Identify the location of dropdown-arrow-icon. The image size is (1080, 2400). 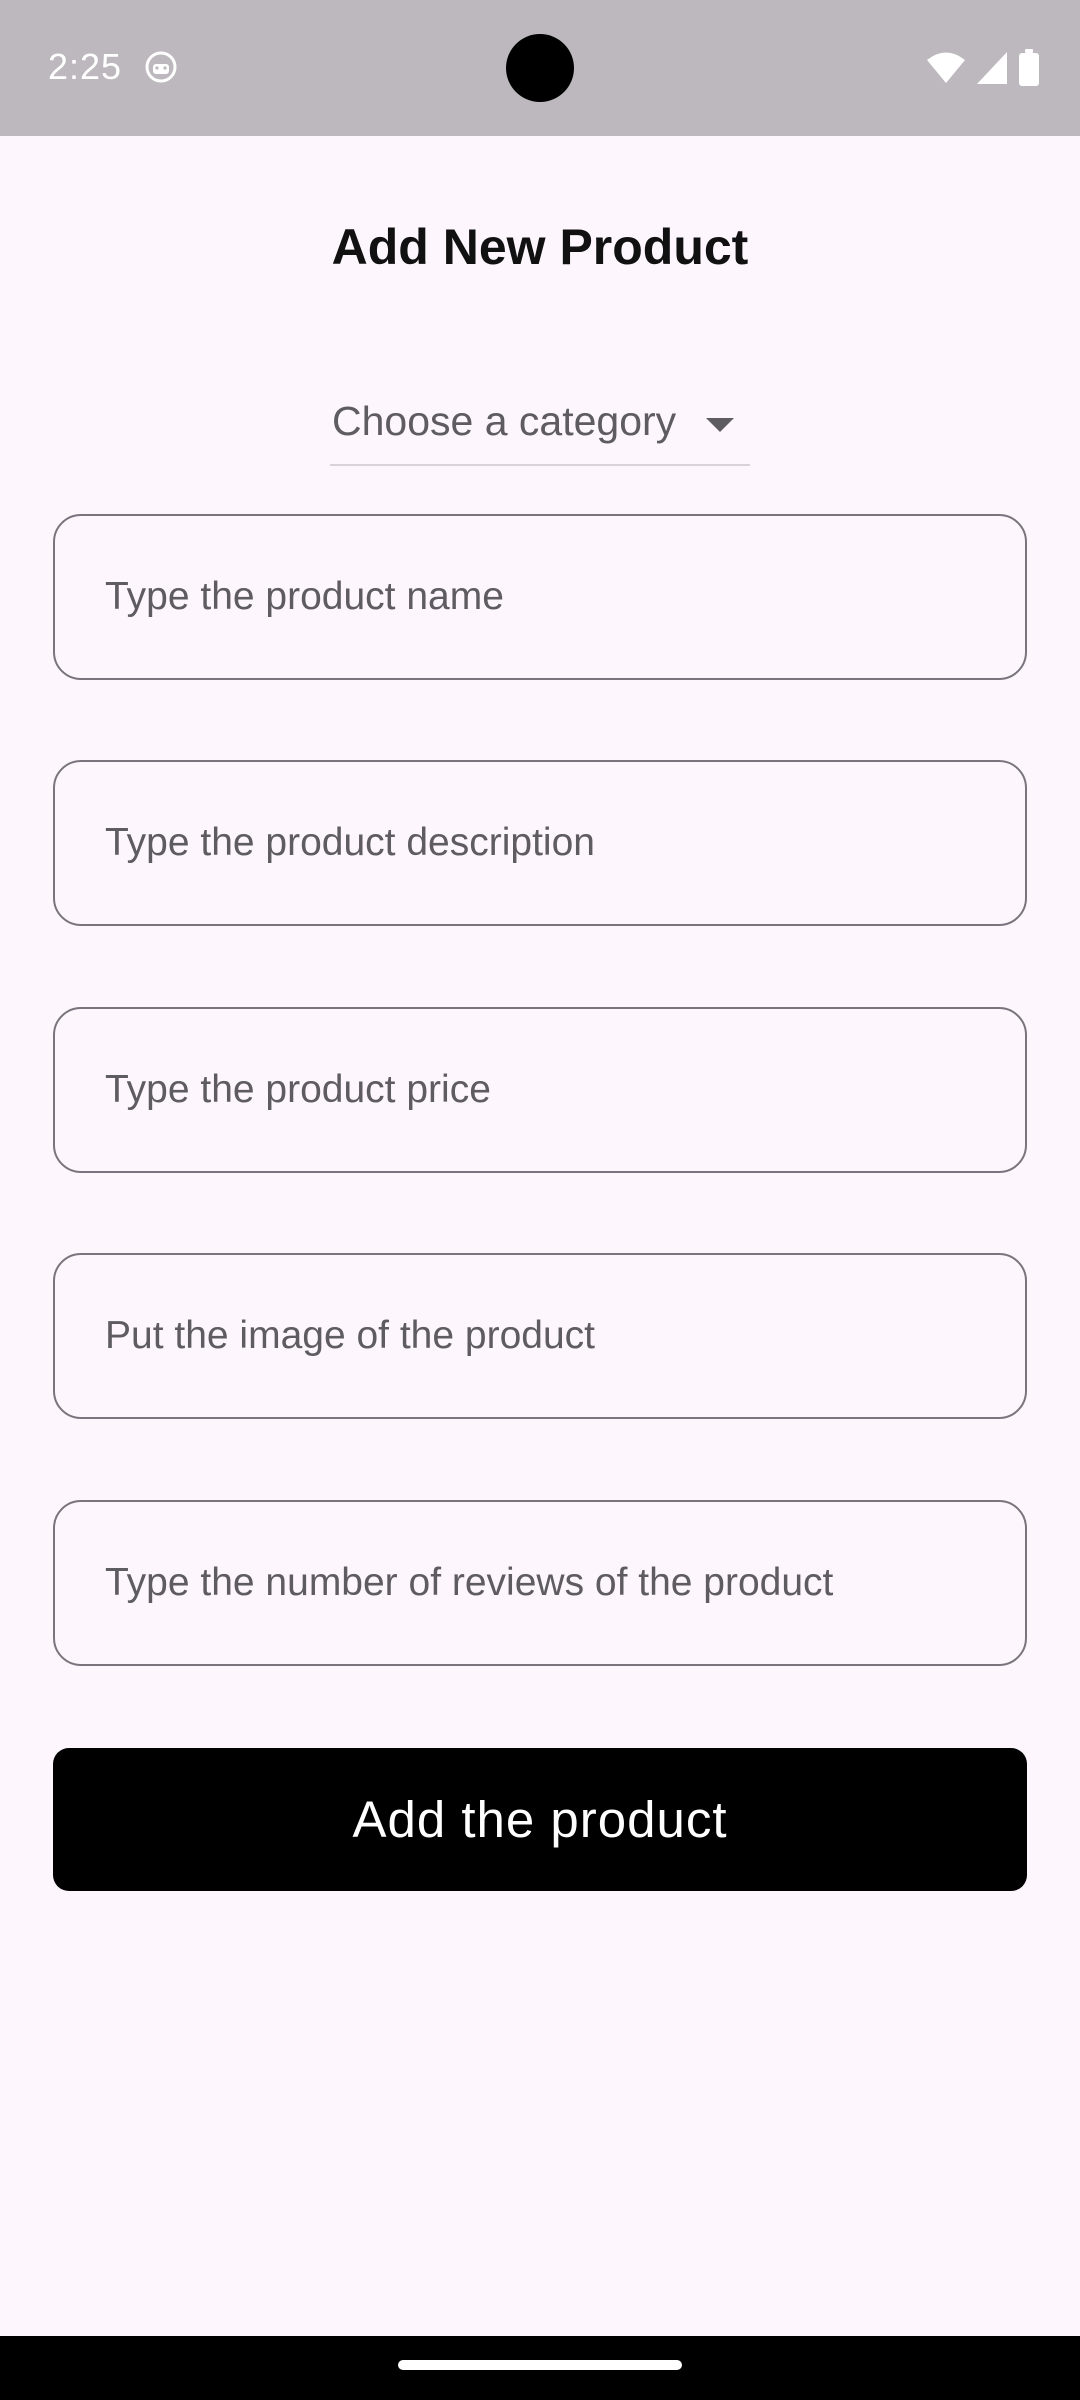
(720, 425).